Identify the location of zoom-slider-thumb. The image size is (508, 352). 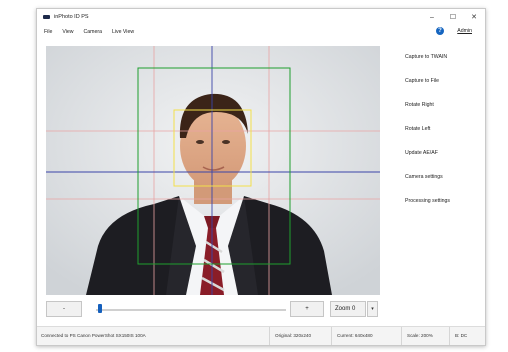
(99, 308).